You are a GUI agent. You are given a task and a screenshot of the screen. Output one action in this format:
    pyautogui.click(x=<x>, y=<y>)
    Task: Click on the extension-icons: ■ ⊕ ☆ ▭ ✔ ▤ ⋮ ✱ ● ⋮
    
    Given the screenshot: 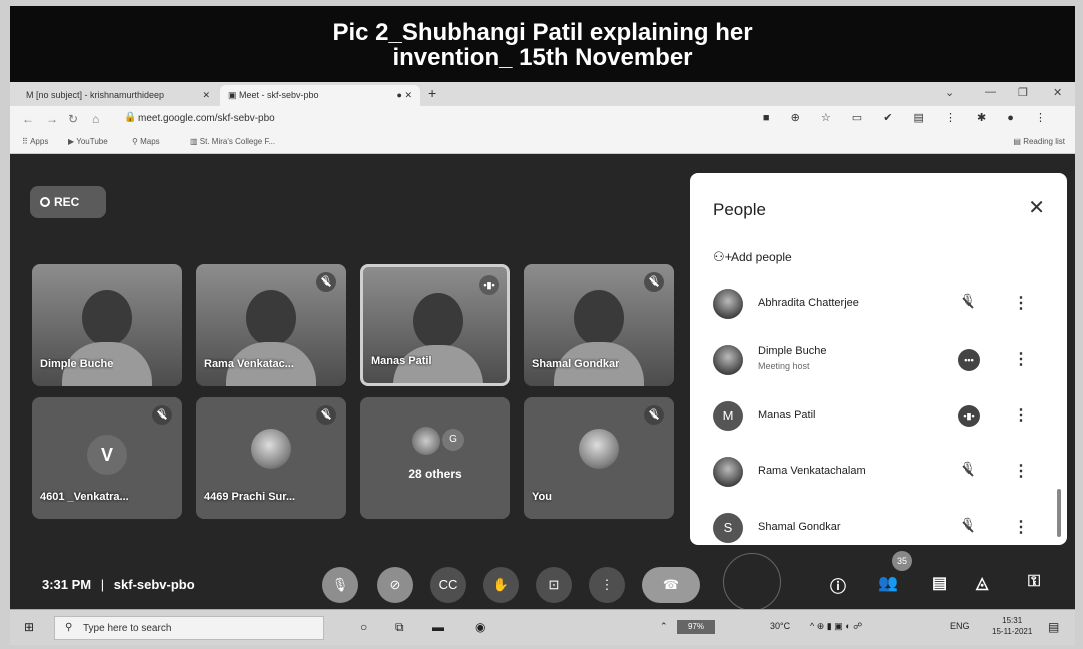 What is the action you would take?
    pyautogui.click(x=909, y=117)
    